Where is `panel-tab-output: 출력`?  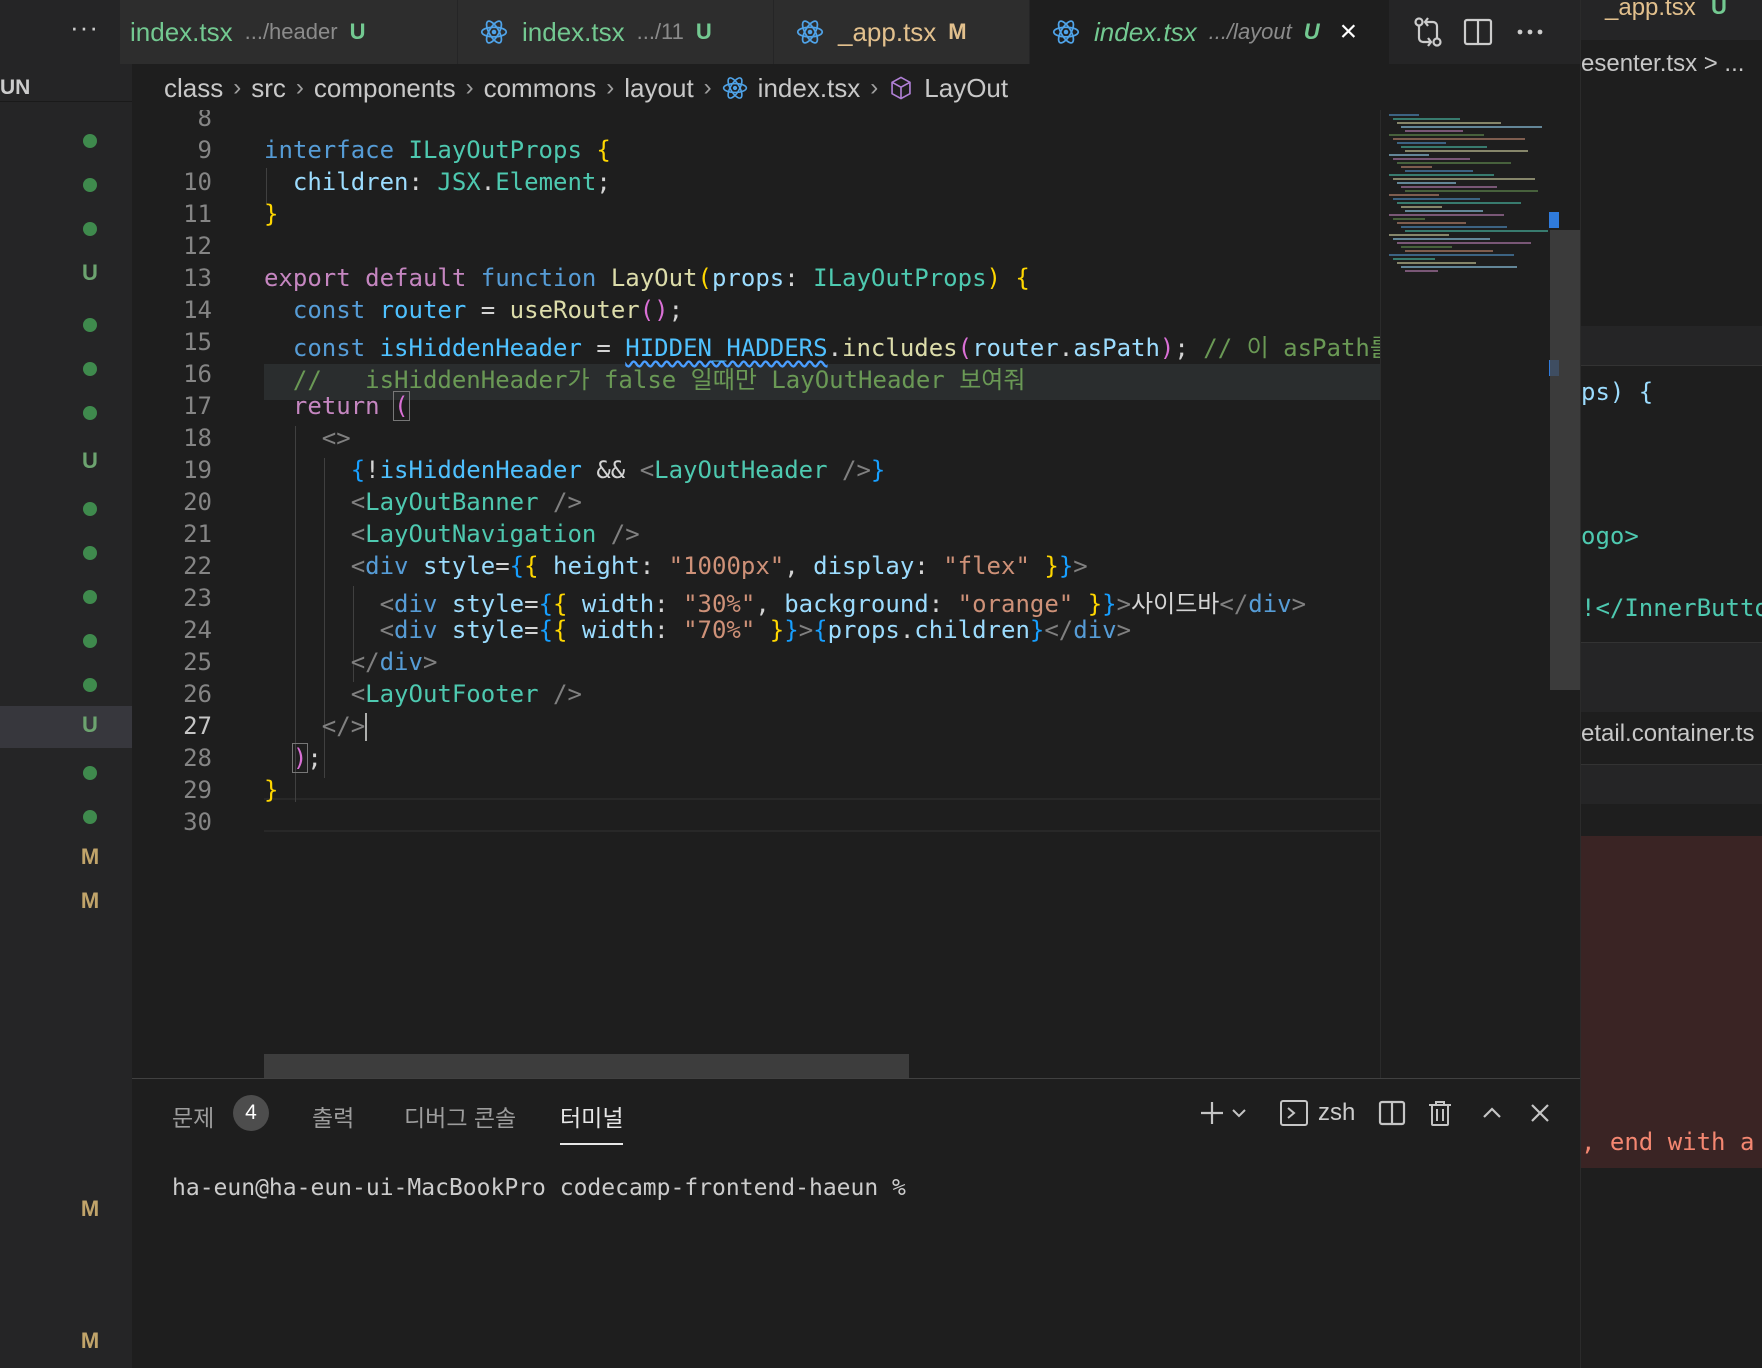
panel-tab-output: 출력 is located at coordinates (333, 1116).